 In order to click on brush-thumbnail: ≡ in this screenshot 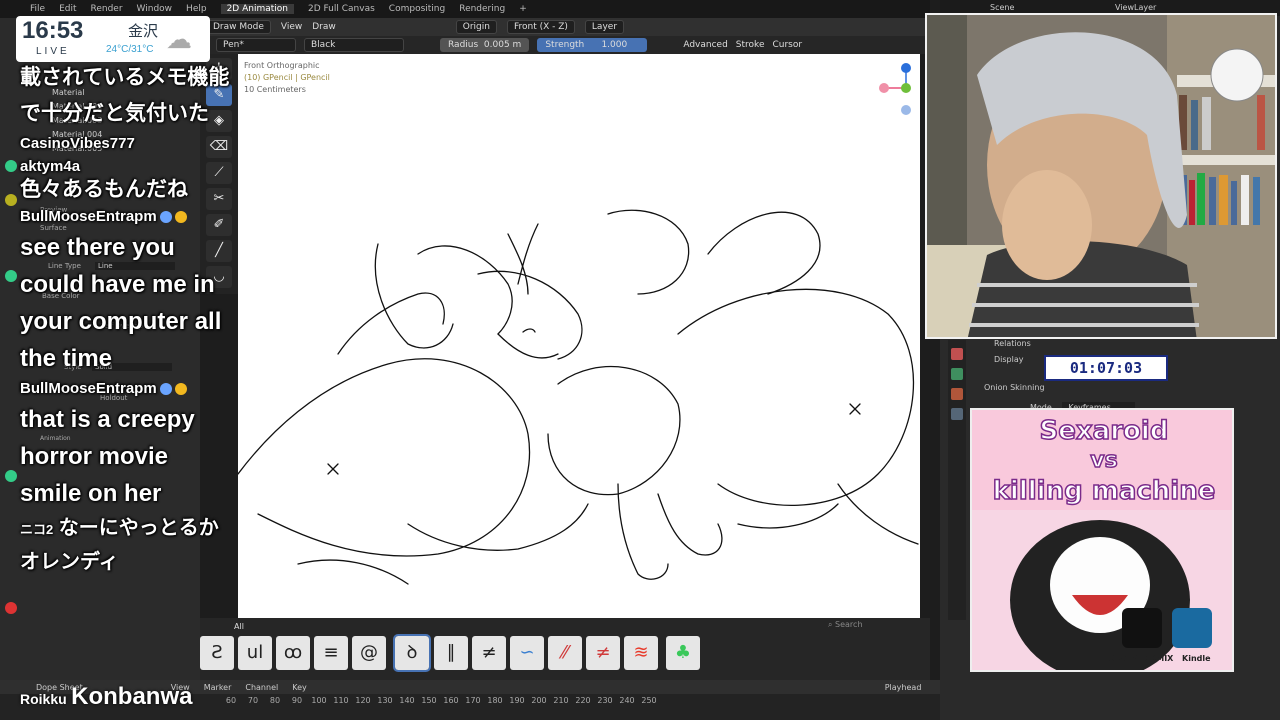, I will do `click(331, 653)`.